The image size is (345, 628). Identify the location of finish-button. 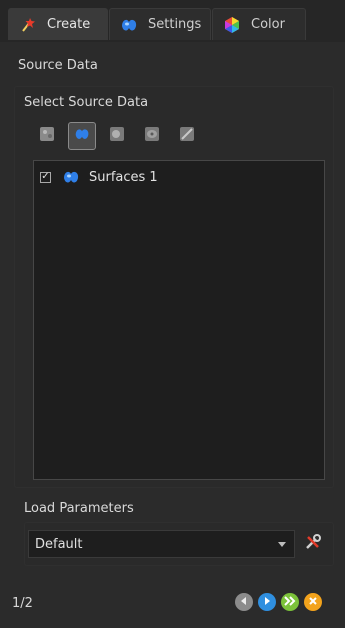
(290, 602).